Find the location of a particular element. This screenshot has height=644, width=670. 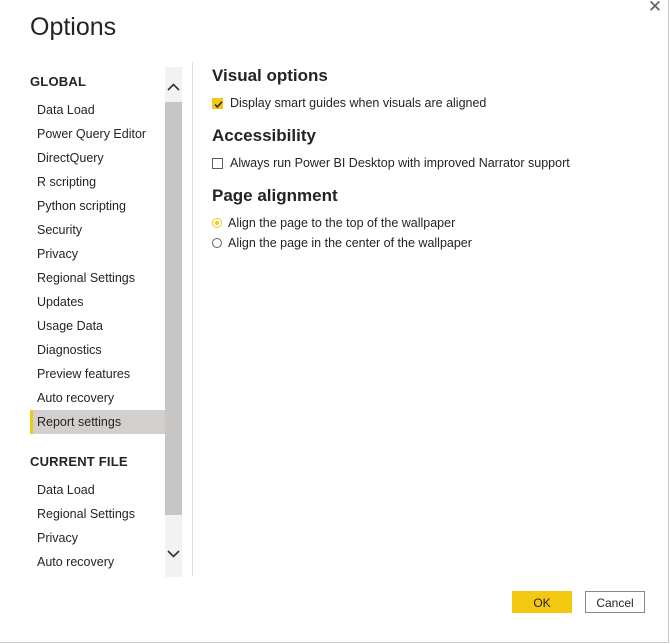

smart-guides-checkbox is located at coordinates (217, 103).